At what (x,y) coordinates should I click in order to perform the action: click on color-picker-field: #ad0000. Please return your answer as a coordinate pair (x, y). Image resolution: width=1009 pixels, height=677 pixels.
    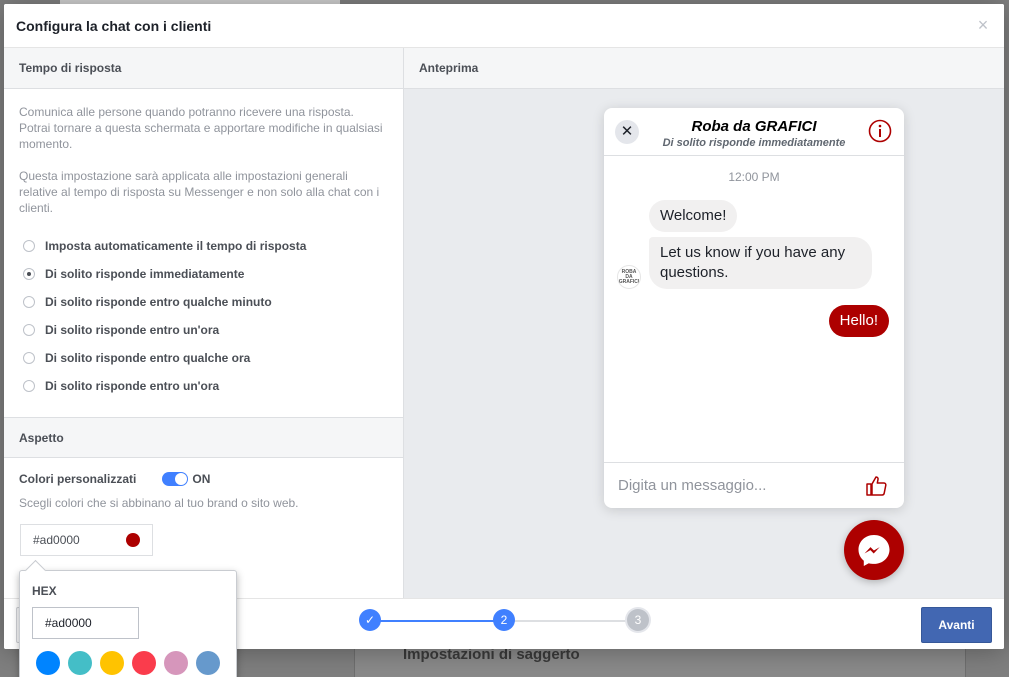
    Looking at the image, I should click on (86, 540).